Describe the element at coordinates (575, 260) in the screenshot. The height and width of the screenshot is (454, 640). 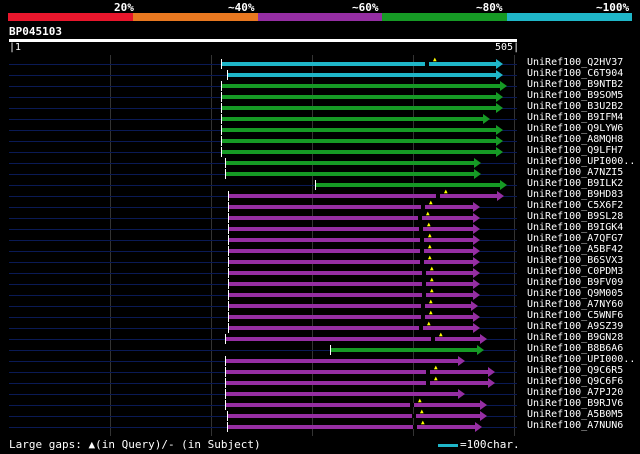
I see `hit-label: UniRef100_B6SVX3` at that location.